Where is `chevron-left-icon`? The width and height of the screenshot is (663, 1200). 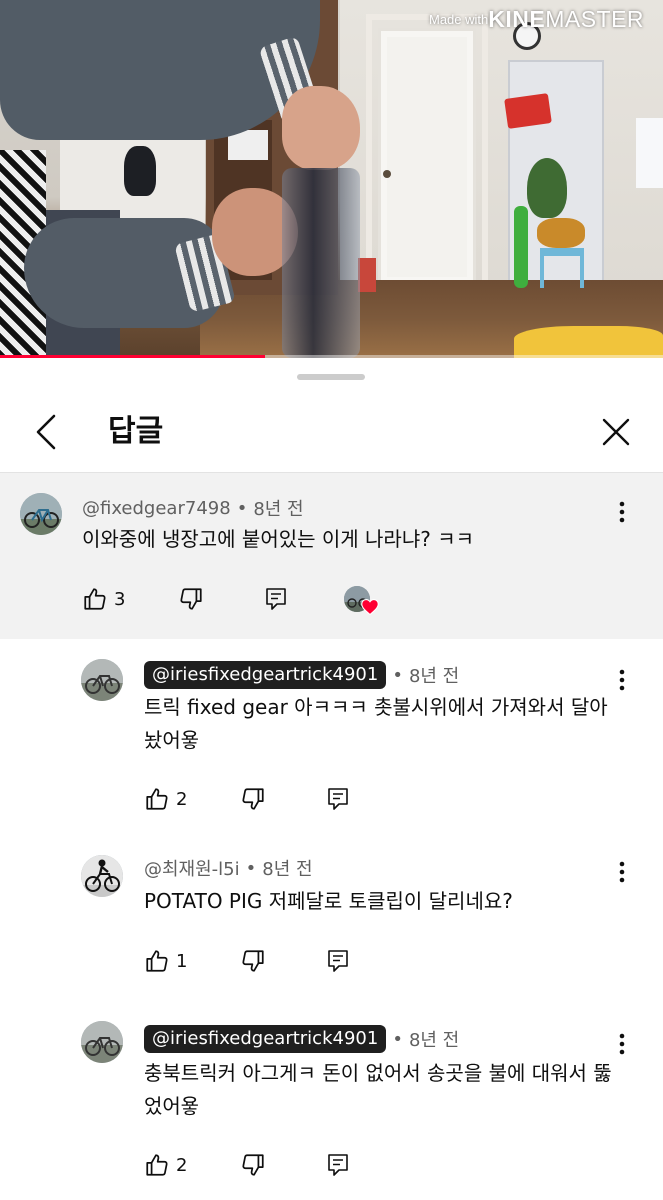
chevron-left-icon is located at coordinates (46, 432).